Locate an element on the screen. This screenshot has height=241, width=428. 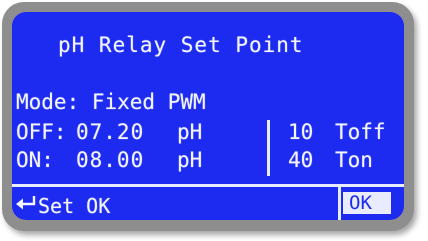
toff-label: Toff is located at coordinates (360, 132).